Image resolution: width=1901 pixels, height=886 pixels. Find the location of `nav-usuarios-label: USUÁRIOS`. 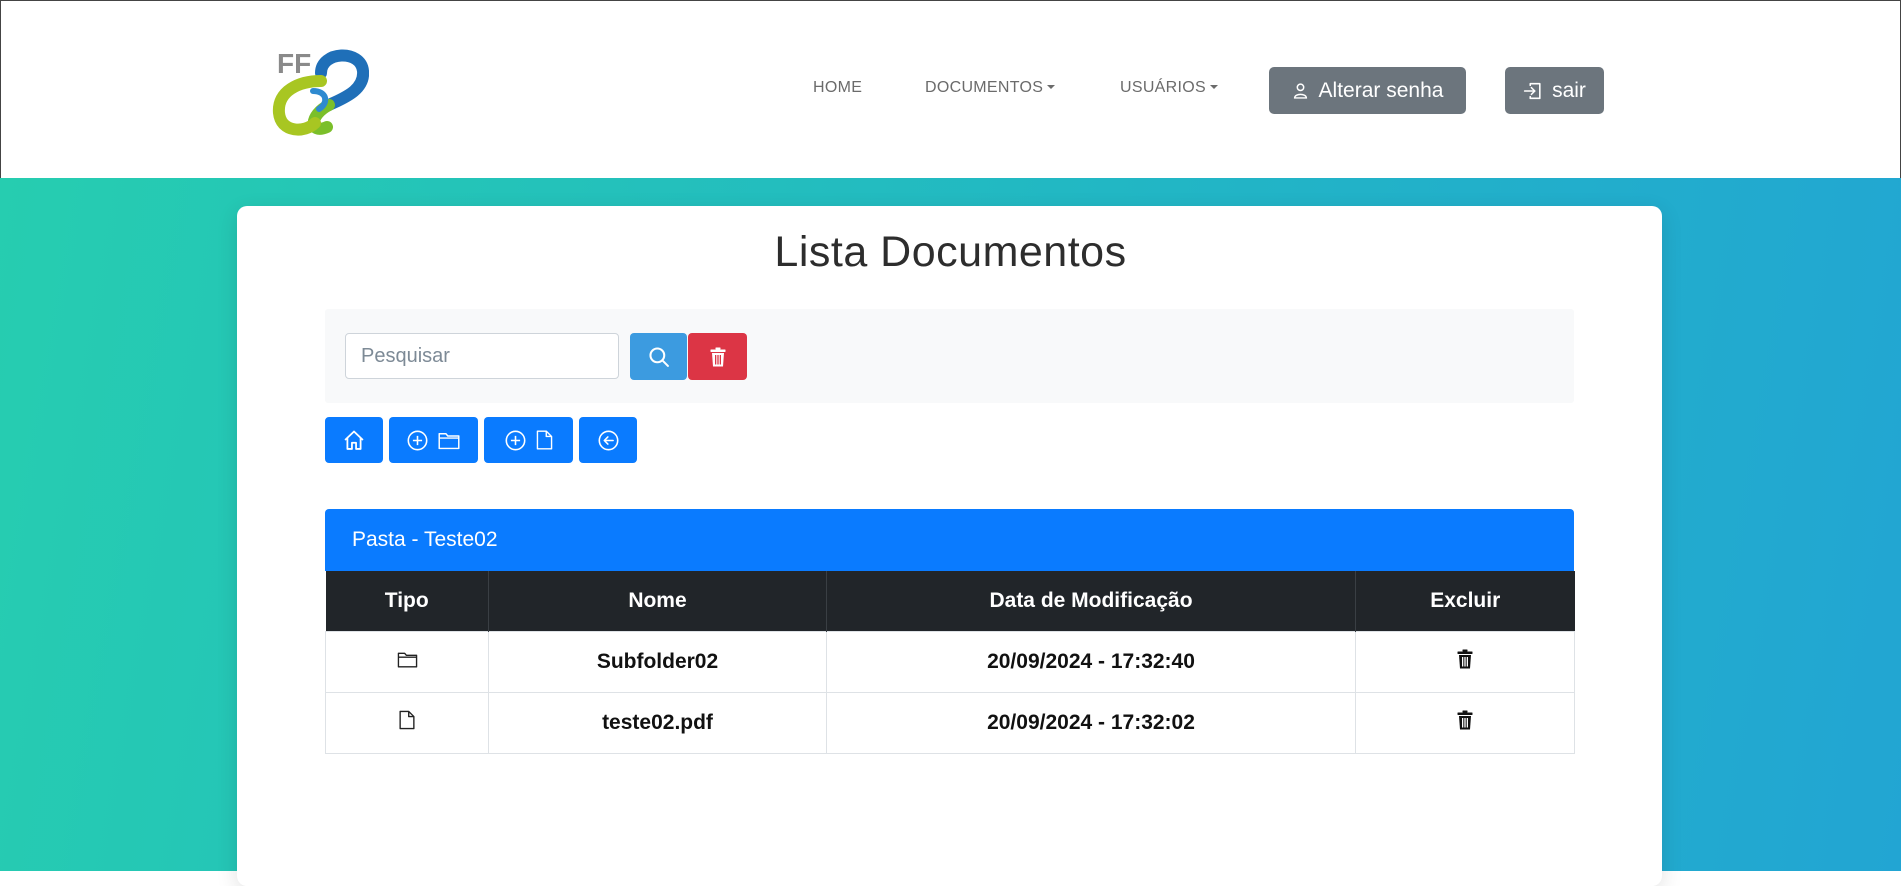

nav-usuarios-label: USUÁRIOS is located at coordinates (1163, 87).